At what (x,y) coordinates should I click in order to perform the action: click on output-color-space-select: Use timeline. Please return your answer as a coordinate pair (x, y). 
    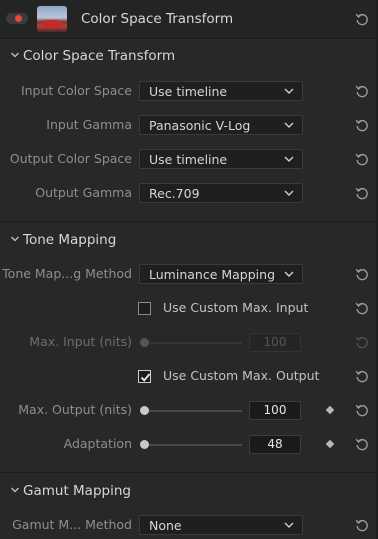
    Looking at the image, I should click on (221, 159).